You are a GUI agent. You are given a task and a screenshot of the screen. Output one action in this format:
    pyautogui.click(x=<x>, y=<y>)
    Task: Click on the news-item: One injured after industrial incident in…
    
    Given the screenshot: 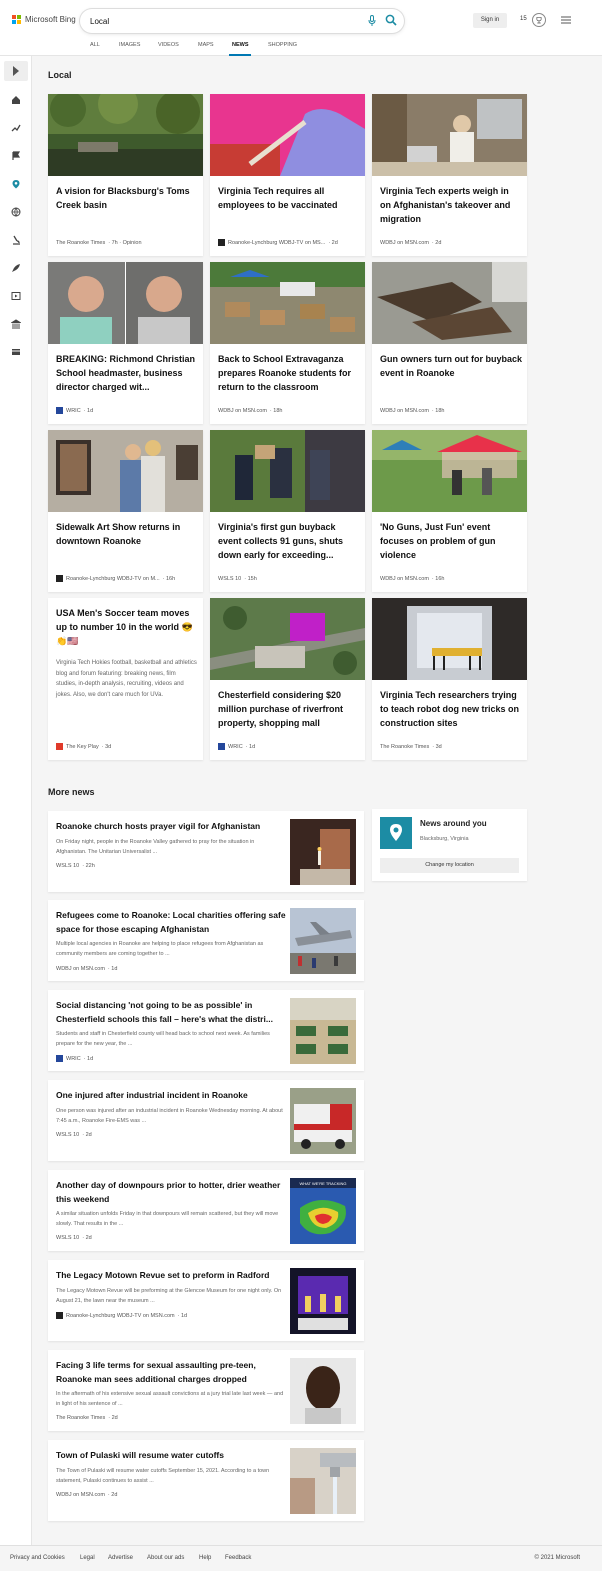 What is the action you would take?
    pyautogui.click(x=206, y=1120)
    